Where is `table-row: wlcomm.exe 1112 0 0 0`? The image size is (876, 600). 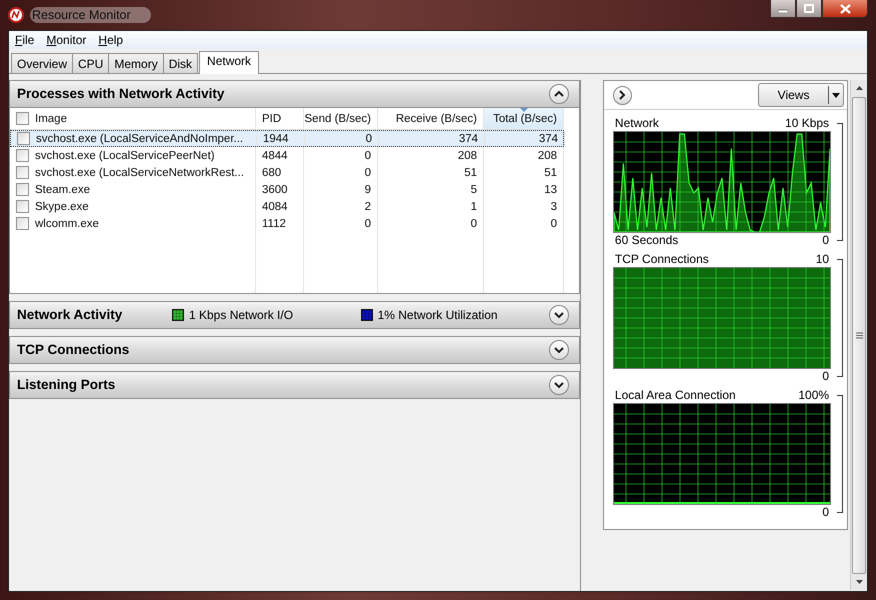
table-row: wlcomm.exe 1112 0 0 0 is located at coordinates (287, 223).